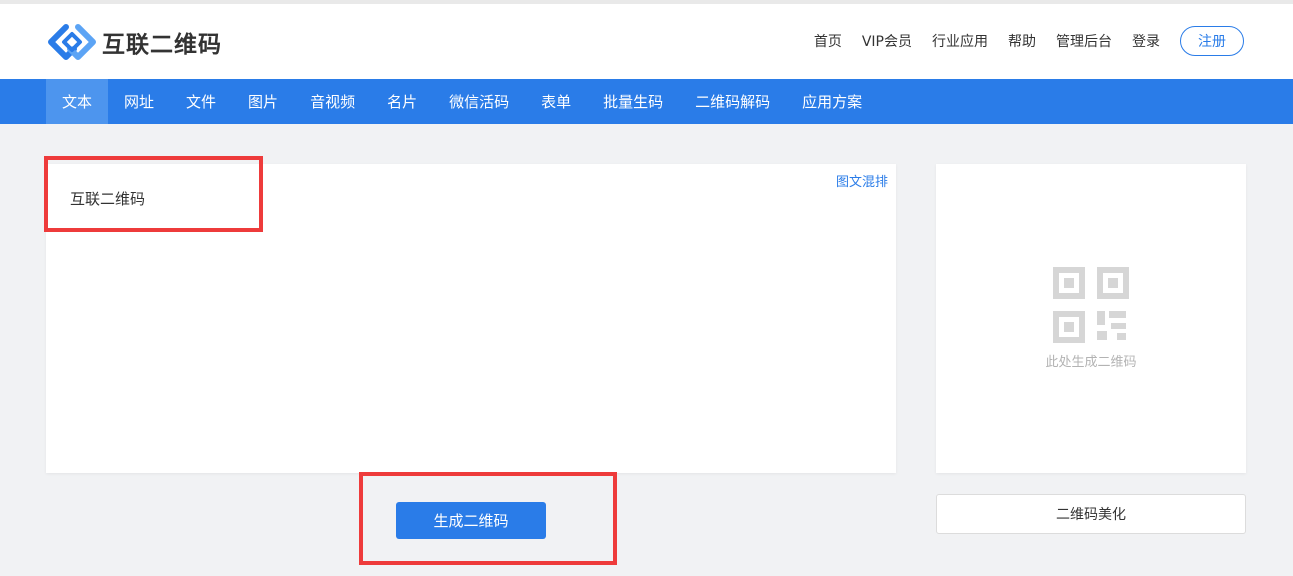 The height and width of the screenshot is (576, 1293). Describe the element at coordinates (832, 101) in the screenshot. I see `tab-solutions: 应用方案` at that location.